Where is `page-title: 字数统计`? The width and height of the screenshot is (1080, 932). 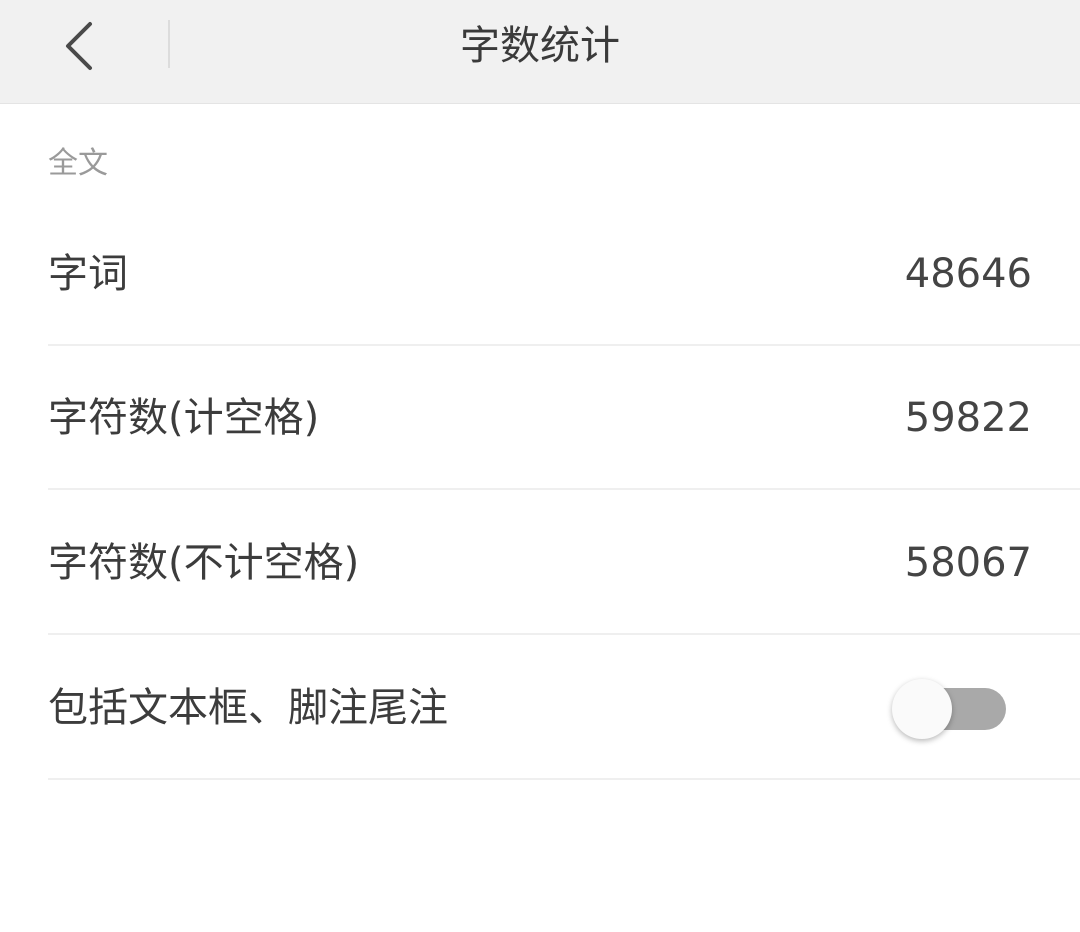
page-title: 字数统计 is located at coordinates (540, 46).